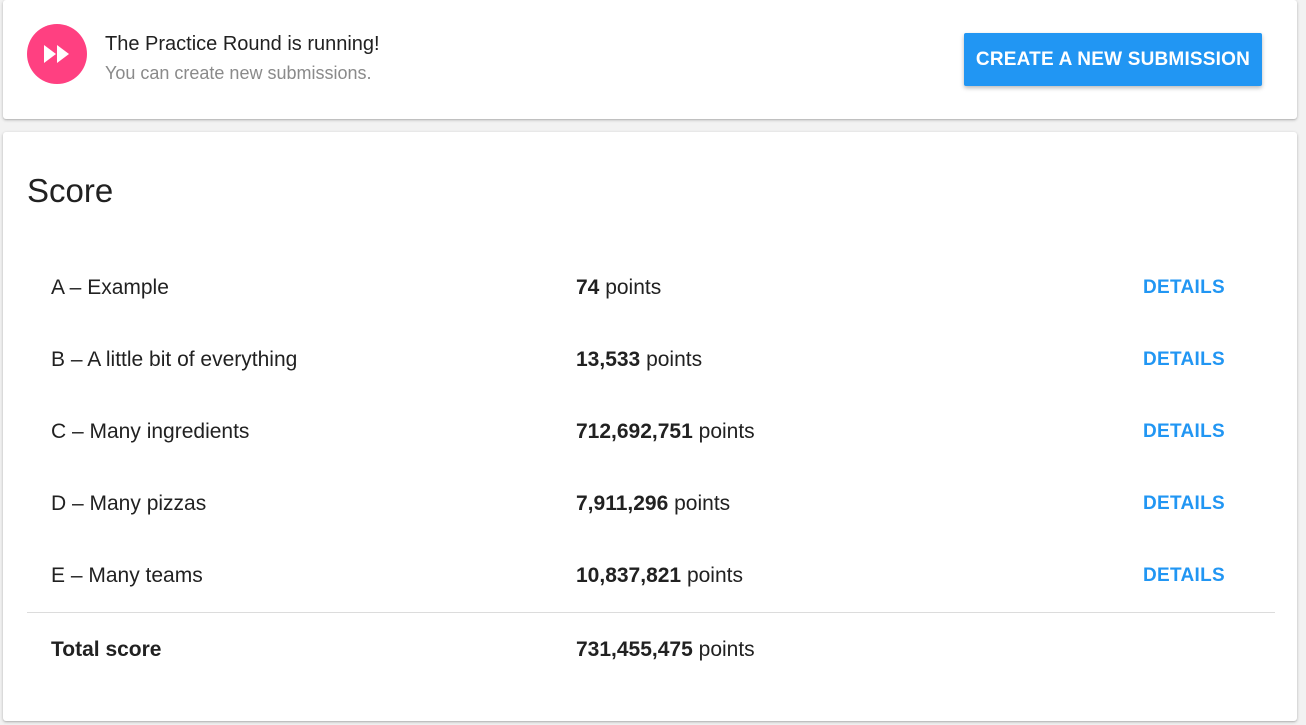 This screenshot has width=1306, height=725. I want to click on total-score-value: 731,455,475, so click(634, 649).